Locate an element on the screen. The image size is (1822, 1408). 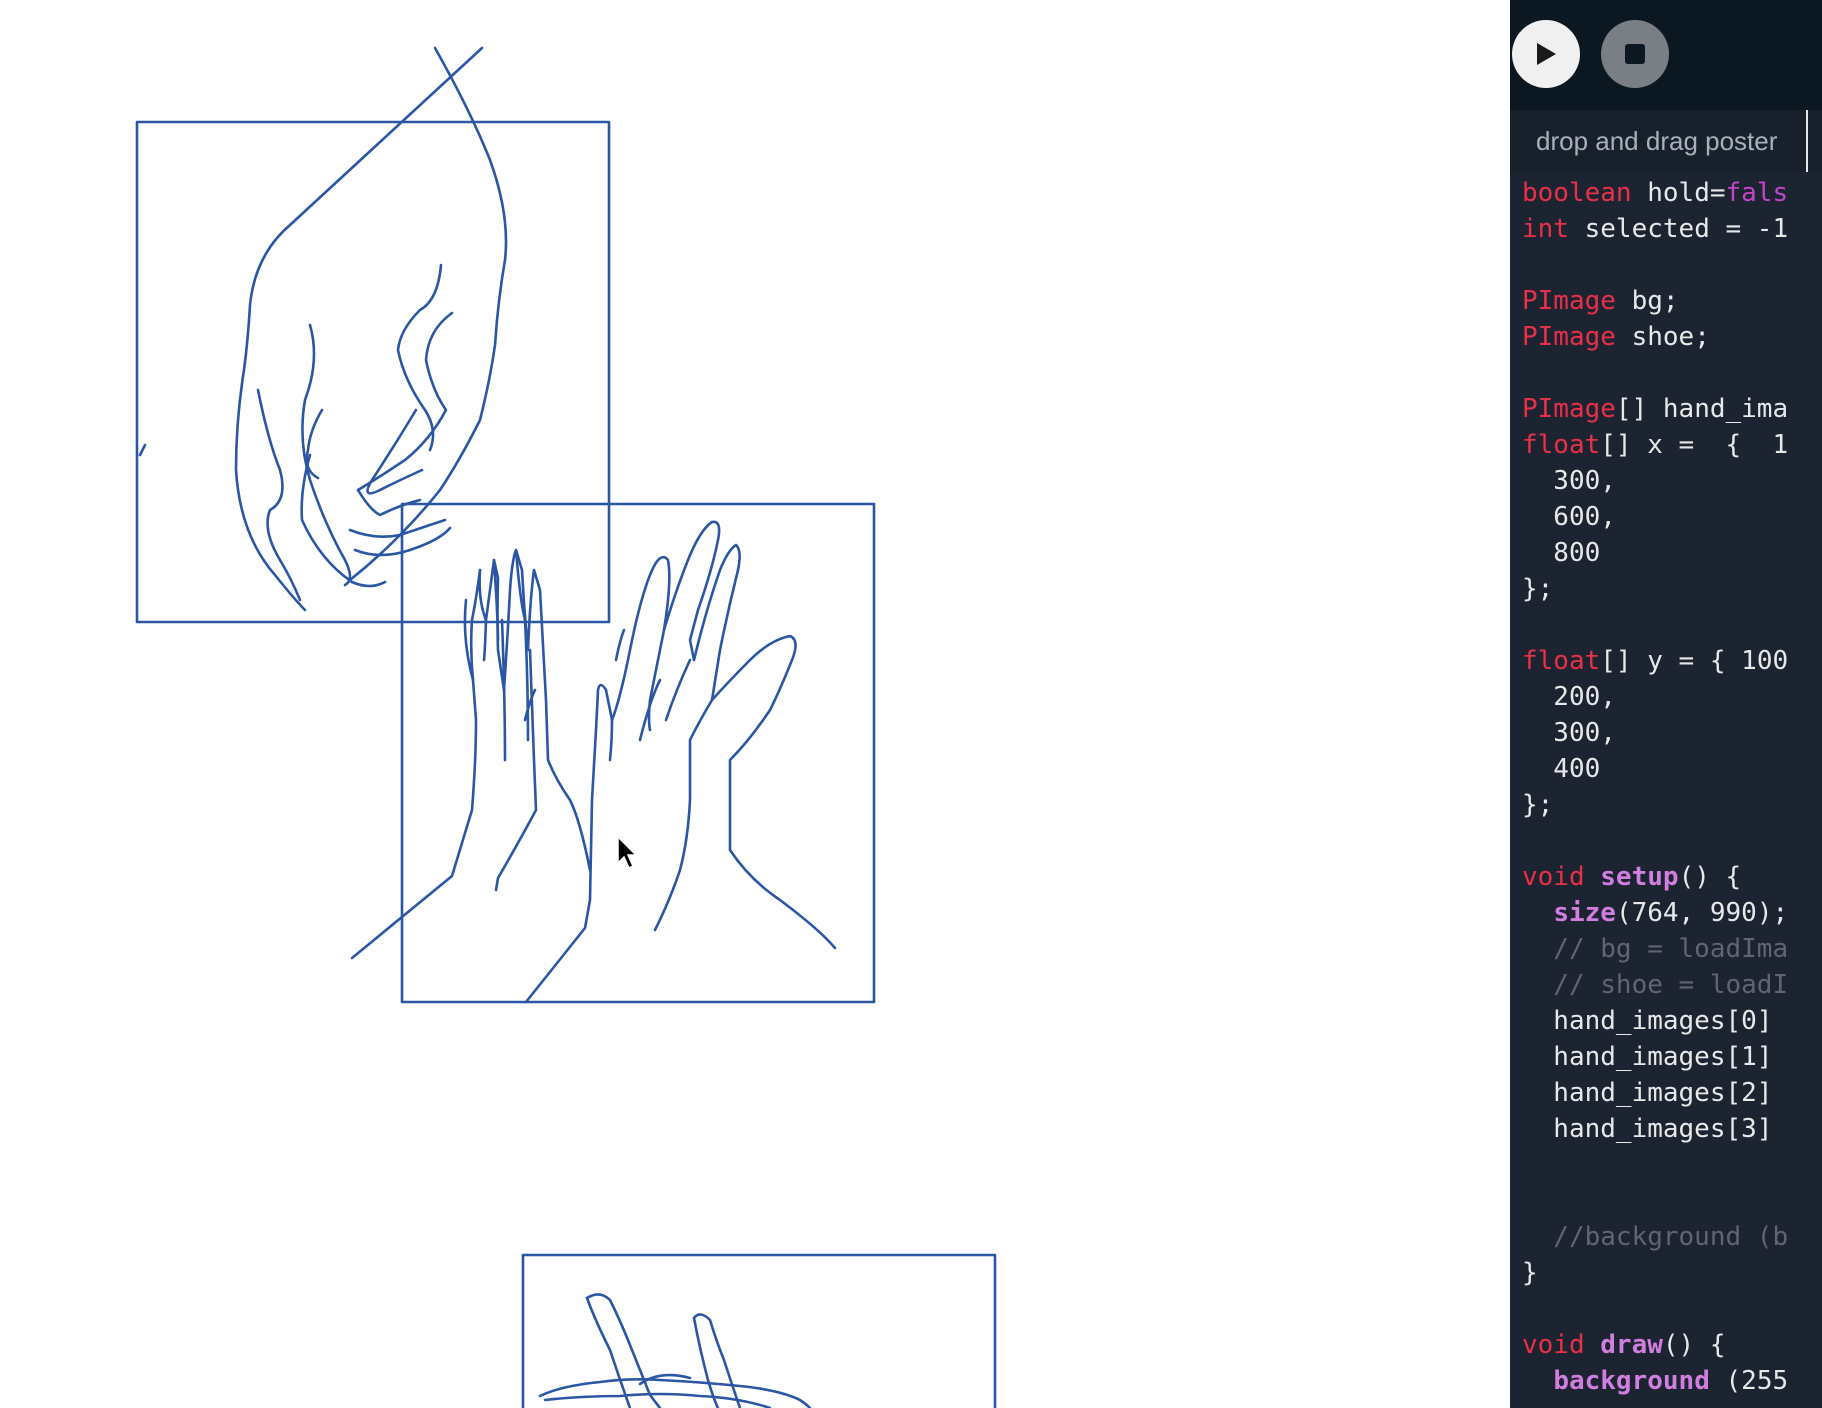
code-token: hand_images[3] is located at coordinates (1647, 1129).